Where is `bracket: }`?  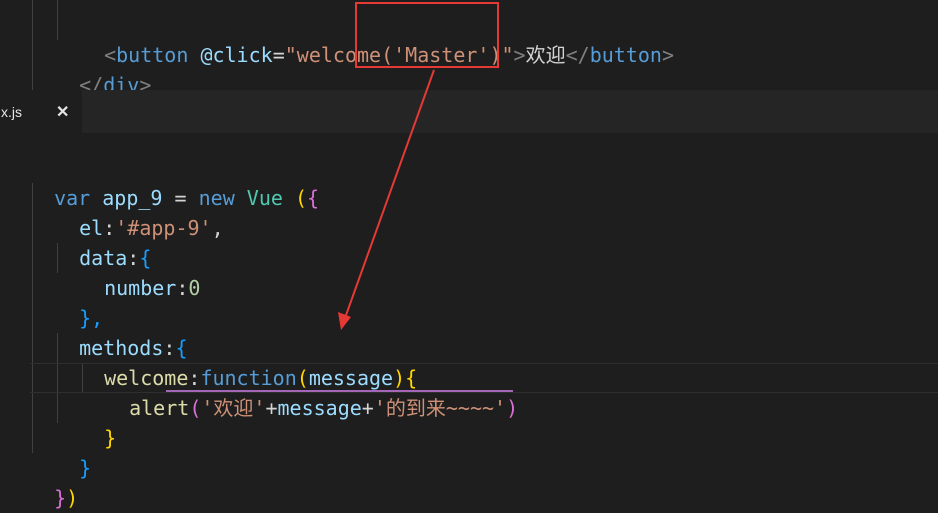 bracket: } is located at coordinates (60, 498).